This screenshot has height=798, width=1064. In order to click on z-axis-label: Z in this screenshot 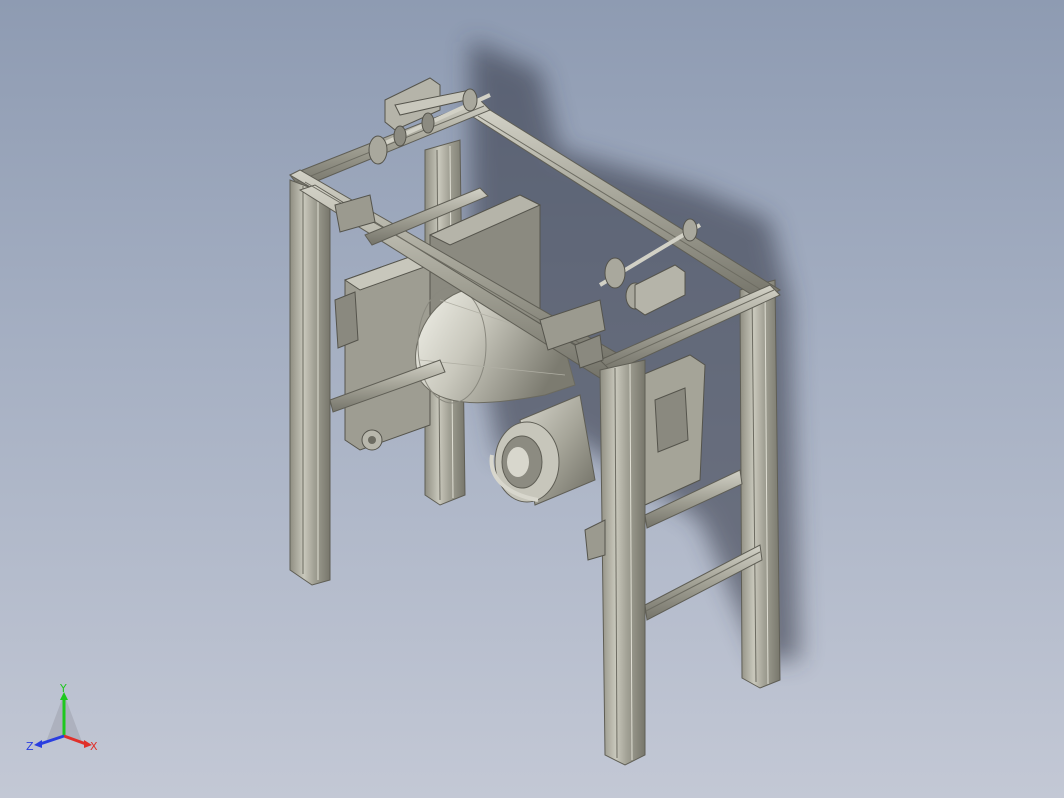, I will do `click(30, 746)`.